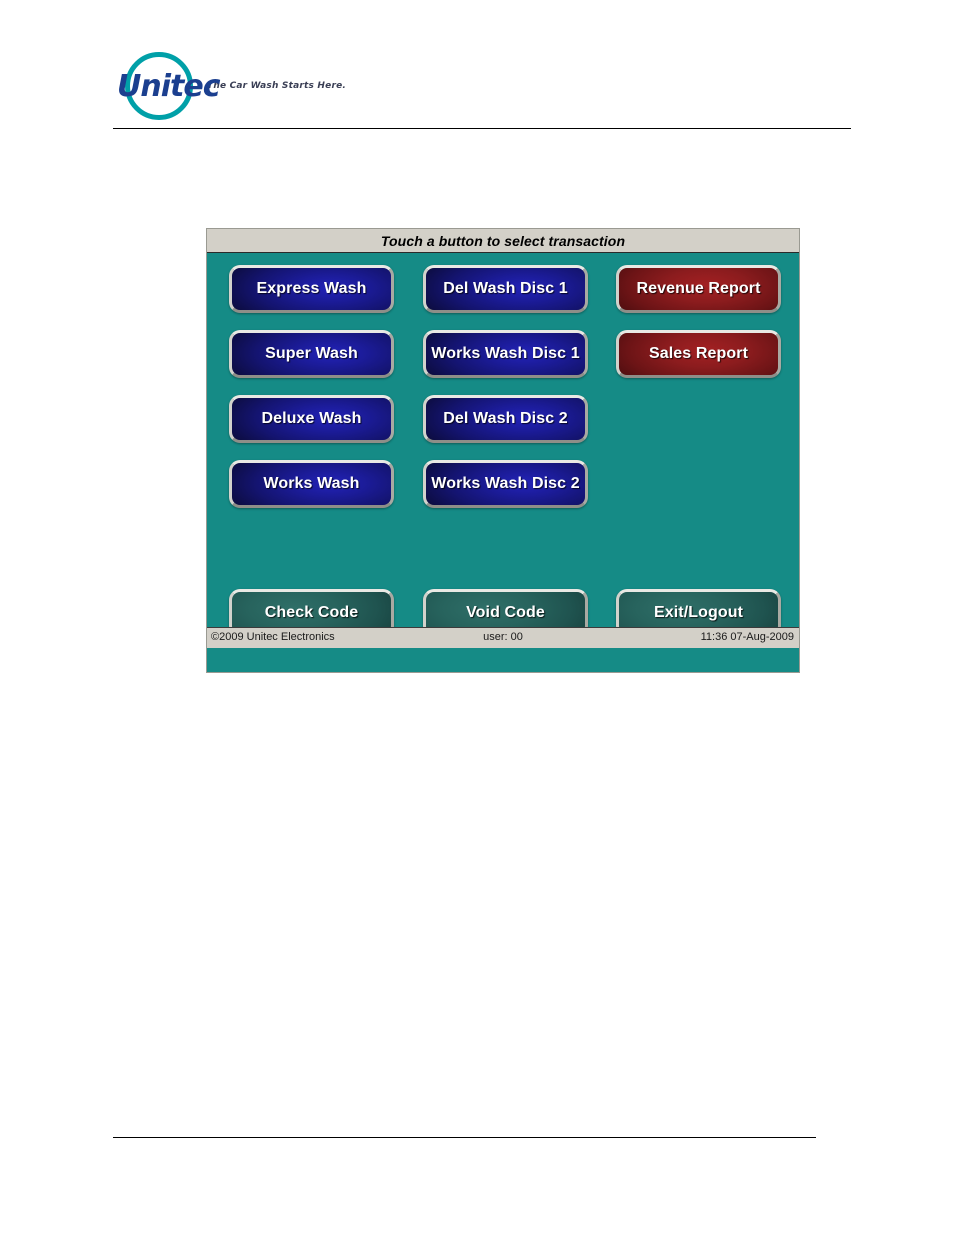 This screenshot has width=954, height=1235. I want to click on button-works-wash-disc-2: Works Wash Disc 2, so click(505, 484).